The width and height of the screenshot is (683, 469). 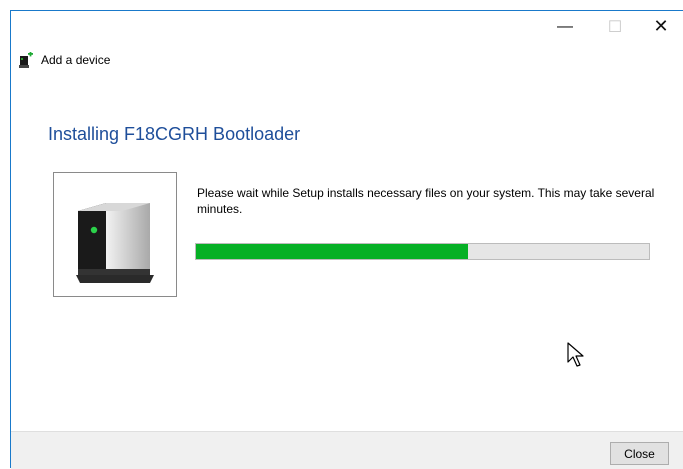 What do you see at coordinates (615, 26) in the screenshot?
I see `maximize-button: ☐` at bounding box center [615, 26].